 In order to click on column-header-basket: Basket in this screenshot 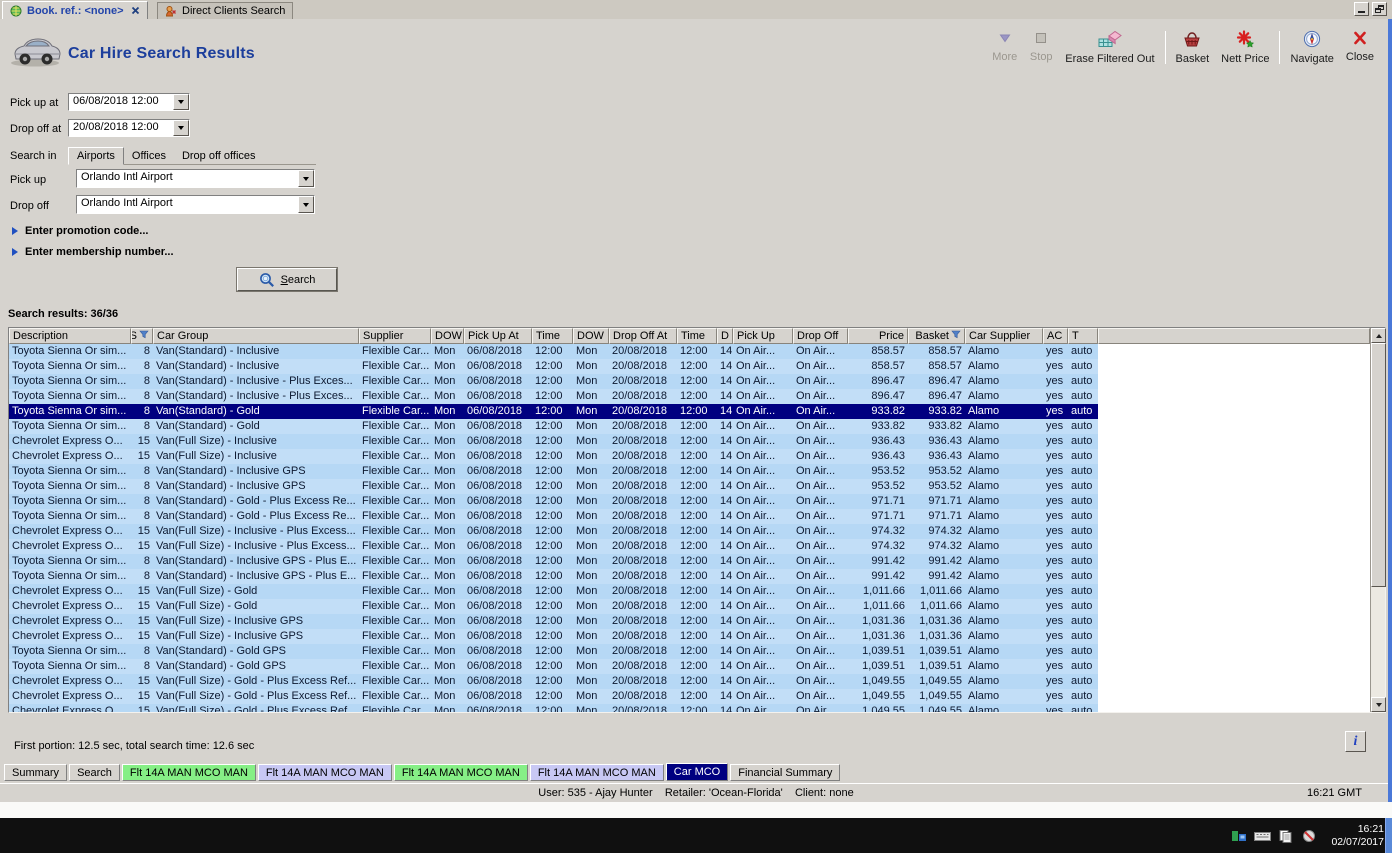, I will do `click(936, 336)`.